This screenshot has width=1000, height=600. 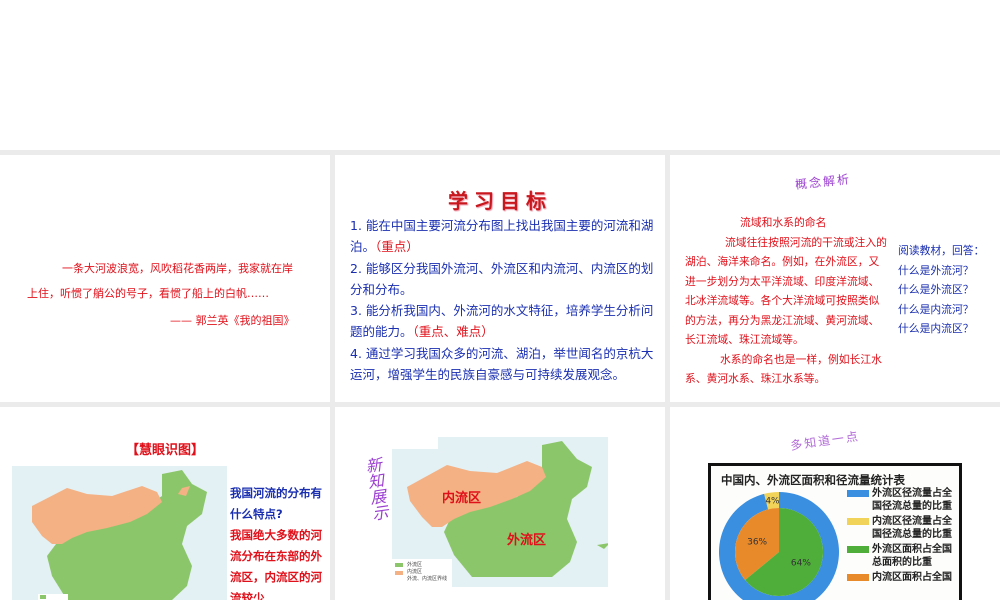 What do you see at coordinates (397, 247) in the screenshot?
I see `goal-note: （重点）` at bounding box center [397, 247].